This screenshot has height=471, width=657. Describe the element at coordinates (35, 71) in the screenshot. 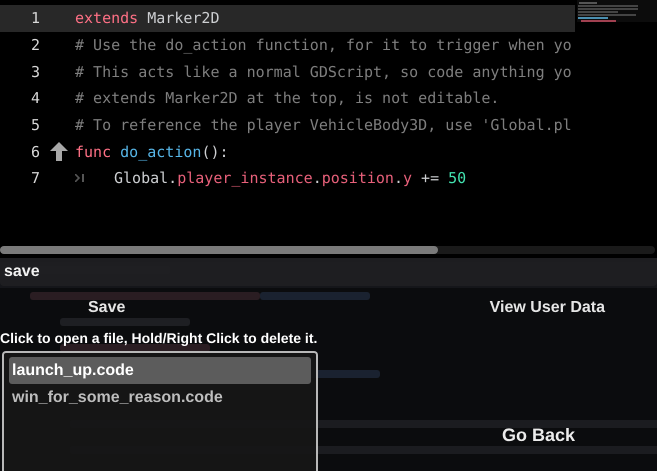

I see `line-number: 3` at that location.